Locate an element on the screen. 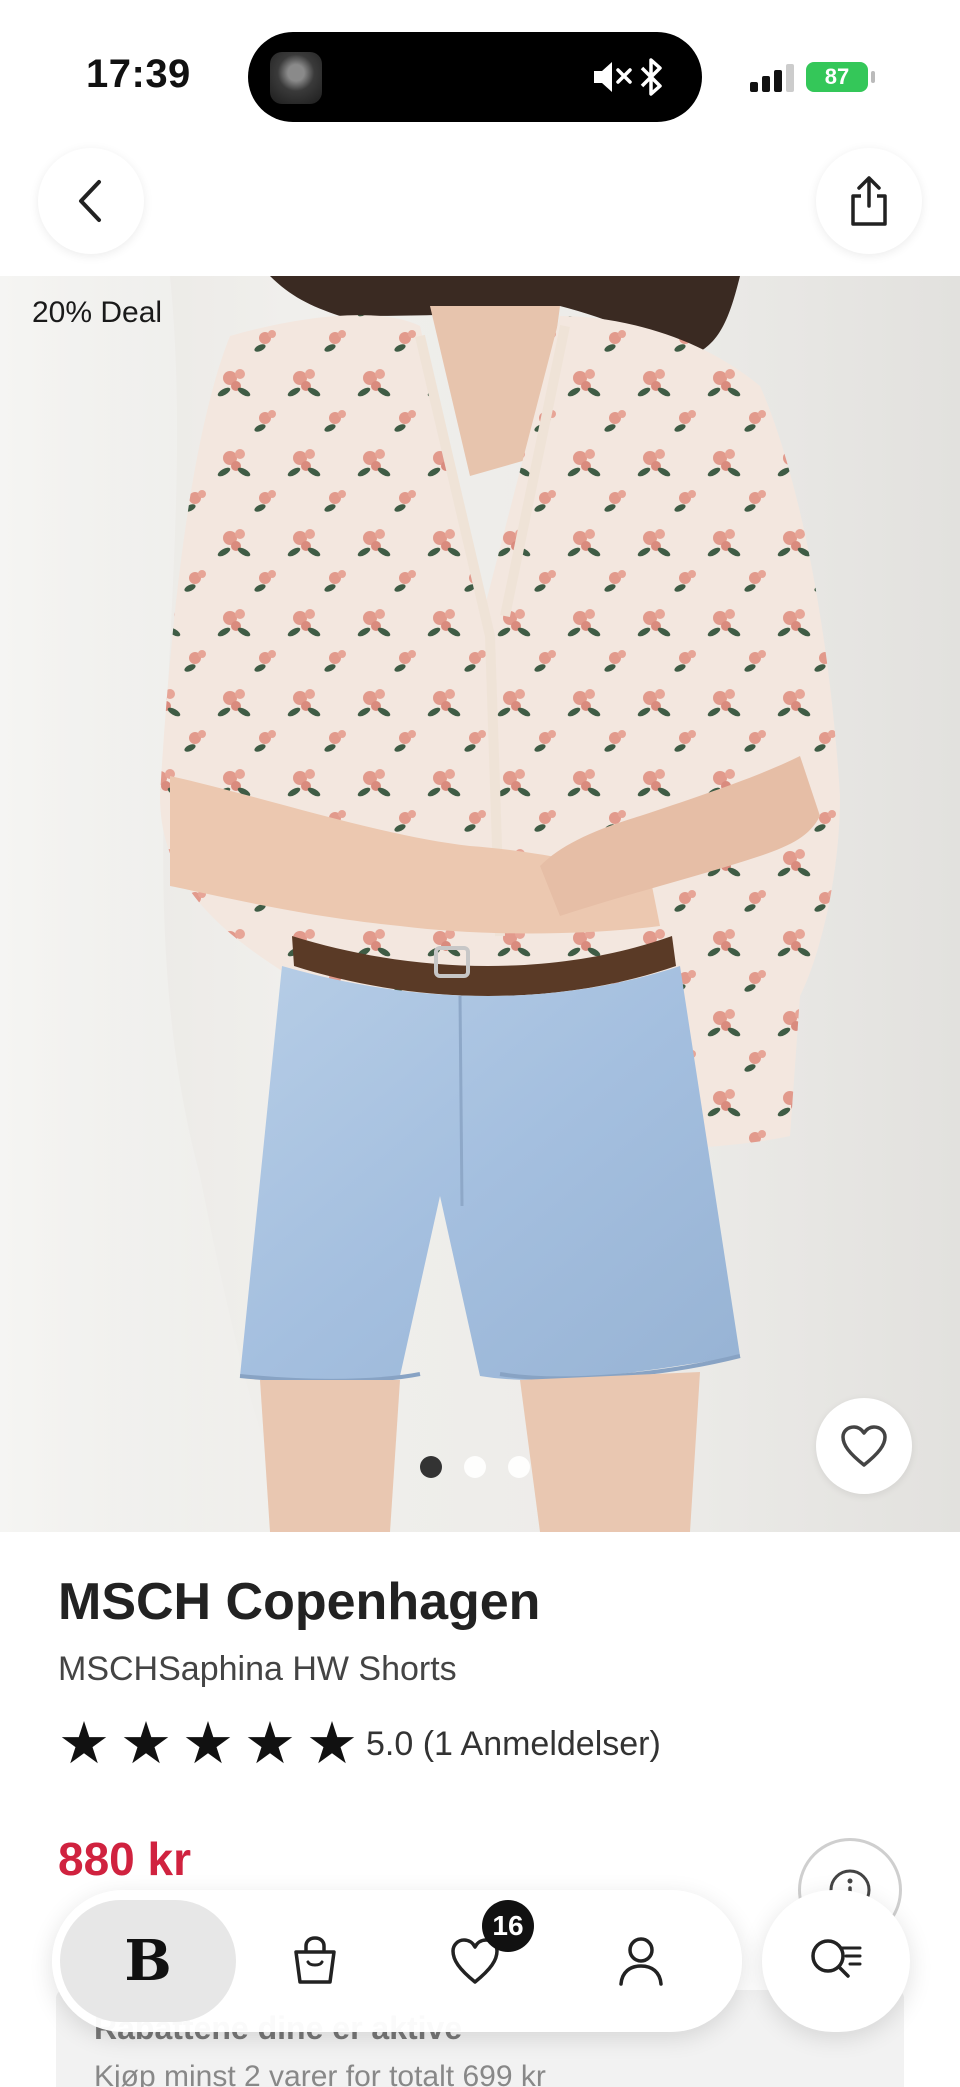 This screenshot has height=2087, width=960. deal-tag: 20% Deal is located at coordinates (97, 312).